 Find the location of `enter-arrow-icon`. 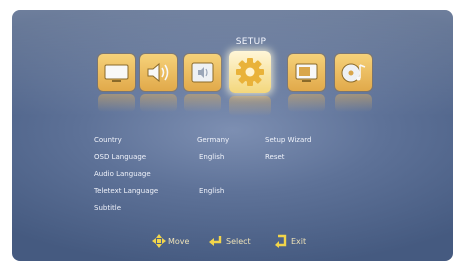

enter-arrow-icon is located at coordinates (215, 241).